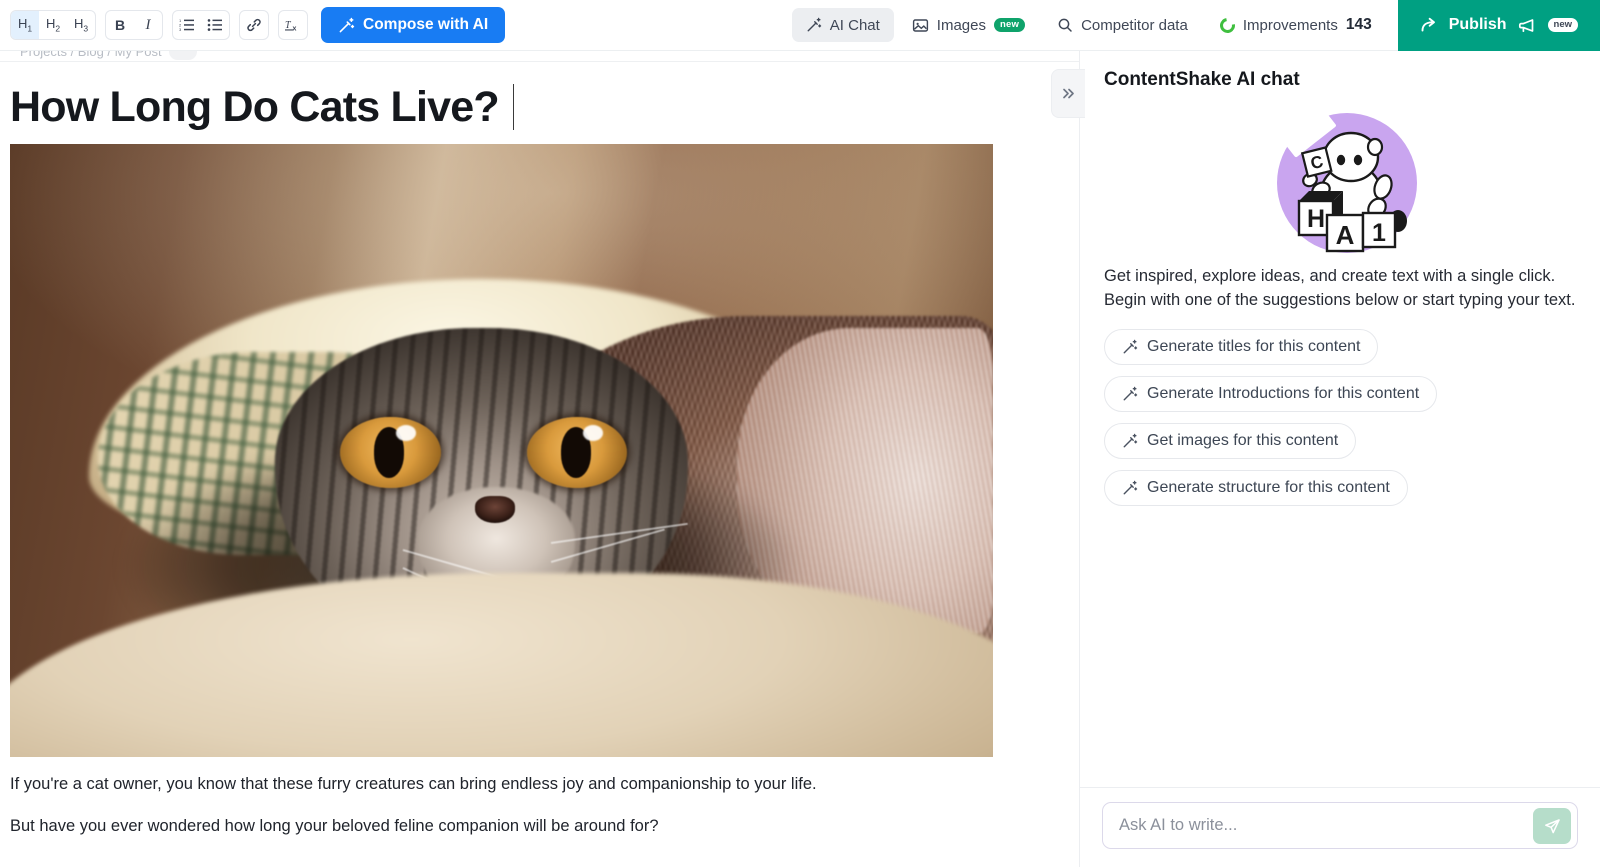 The width and height of the screenshot is (1600, 867). I want to click on breadcrumb: Projects / Blog / My Post, so click(539, 56).